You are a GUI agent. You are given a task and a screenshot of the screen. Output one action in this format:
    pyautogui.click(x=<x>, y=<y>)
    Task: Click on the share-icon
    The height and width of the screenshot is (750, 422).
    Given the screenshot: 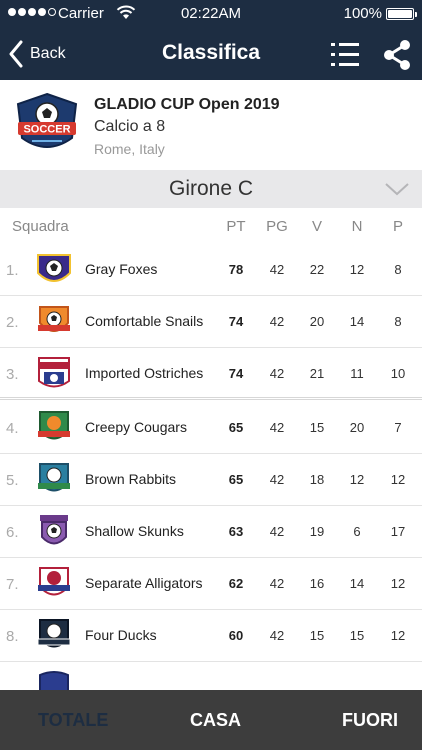 What is the action you would take?
    pyautogui.click(x=397, y=55)
    